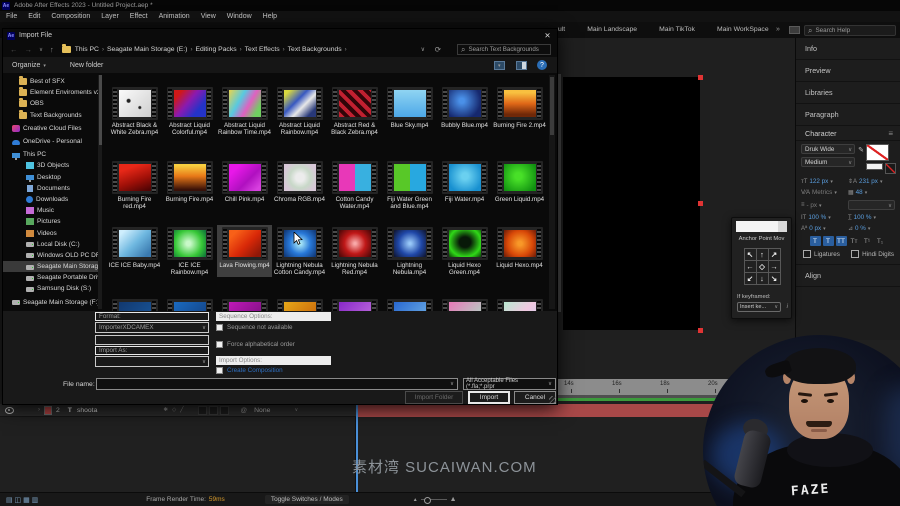 The height and width of the screenshot is (506, 900). Describe the element at coordinates (34, 16) in the screenshot. I see `menu-item: Edit` at that location.